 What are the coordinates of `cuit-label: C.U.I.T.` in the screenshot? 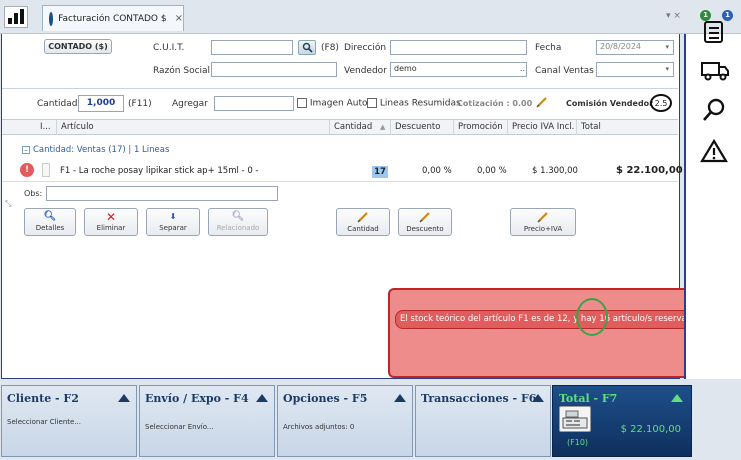 It's located at (169, 48).